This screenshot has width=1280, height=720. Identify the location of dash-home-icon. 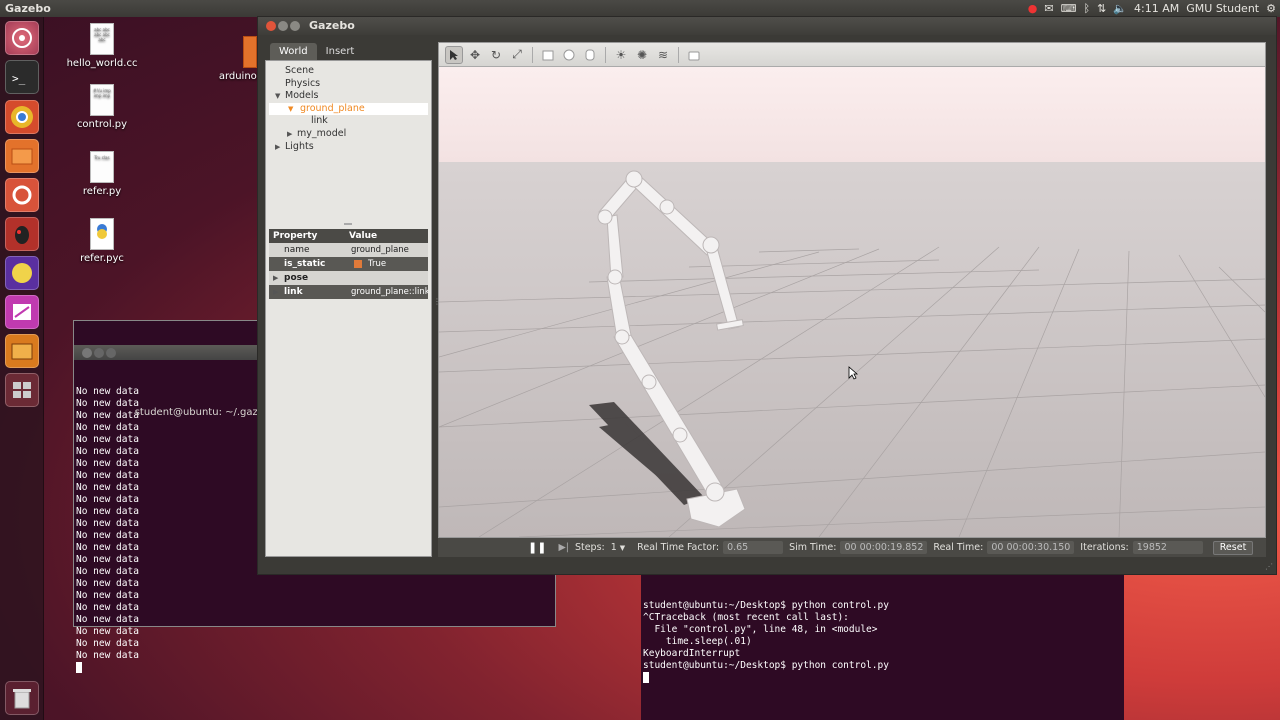
(22, 38).